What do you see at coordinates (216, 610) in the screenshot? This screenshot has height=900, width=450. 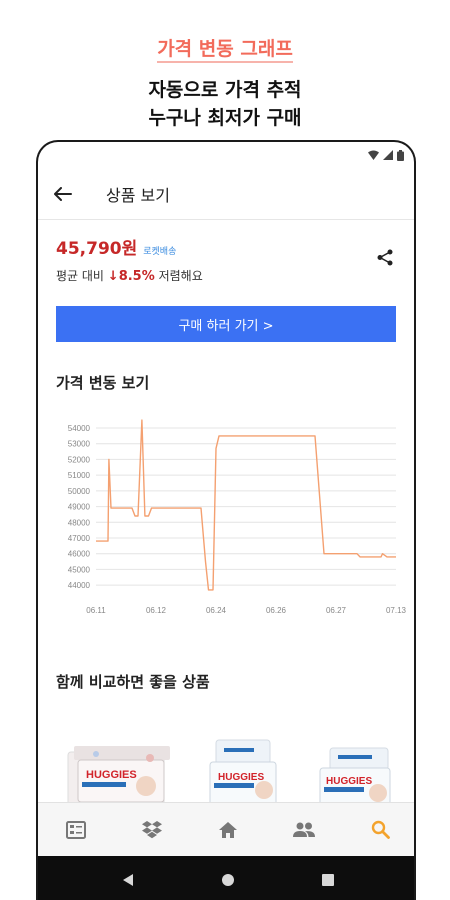 I see `x-tick-label: 06.24` at bounding box center [216, 610].